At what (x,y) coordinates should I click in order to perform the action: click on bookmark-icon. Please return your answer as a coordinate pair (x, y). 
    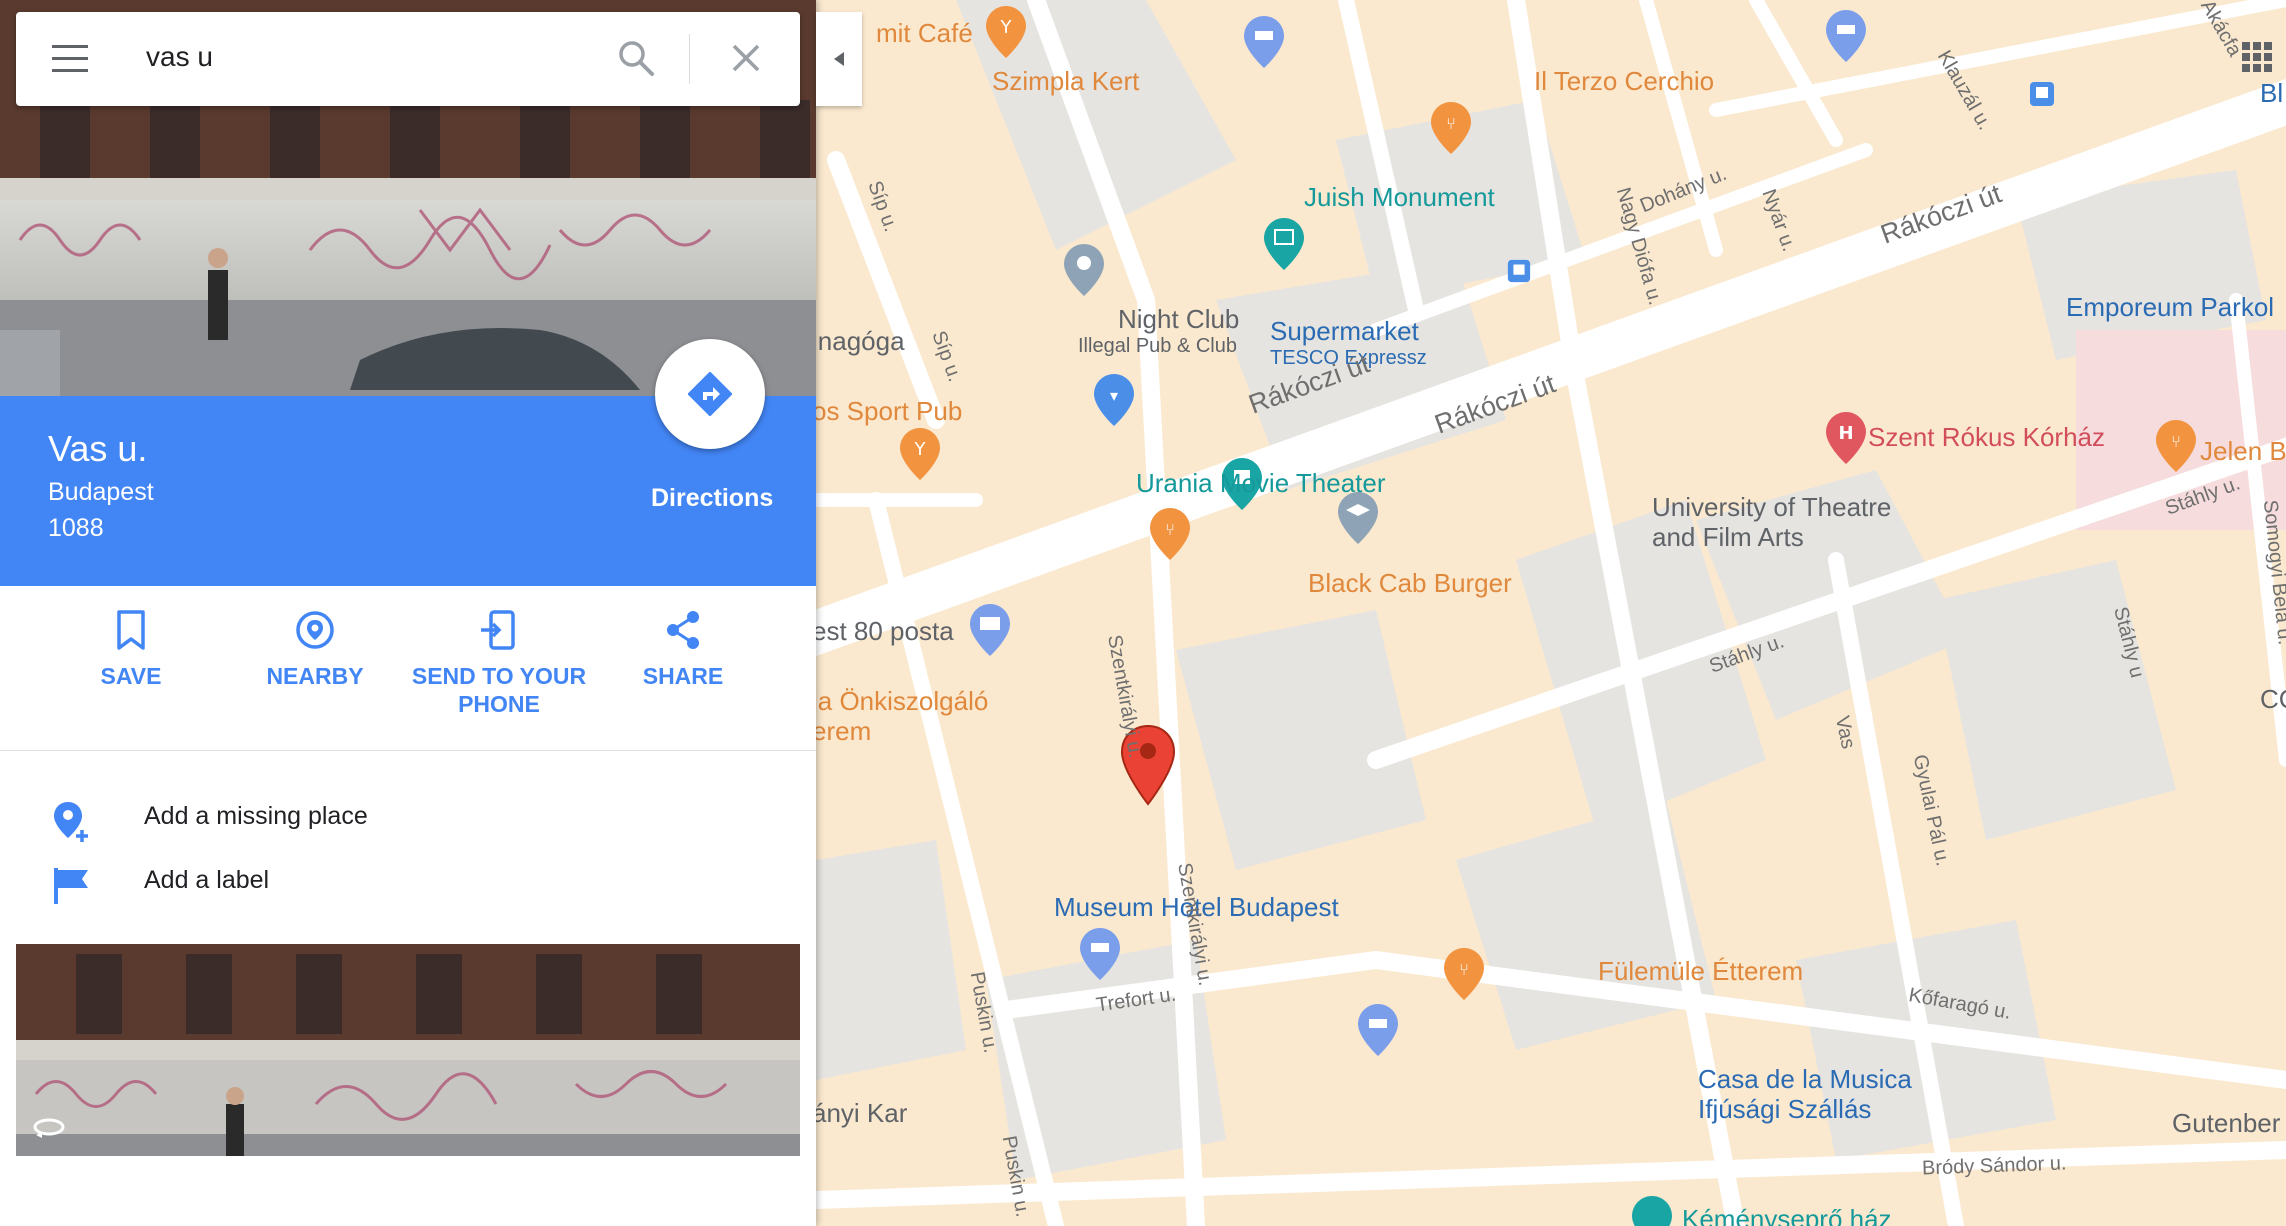
    Looking at the image, I should click on (131, 630).